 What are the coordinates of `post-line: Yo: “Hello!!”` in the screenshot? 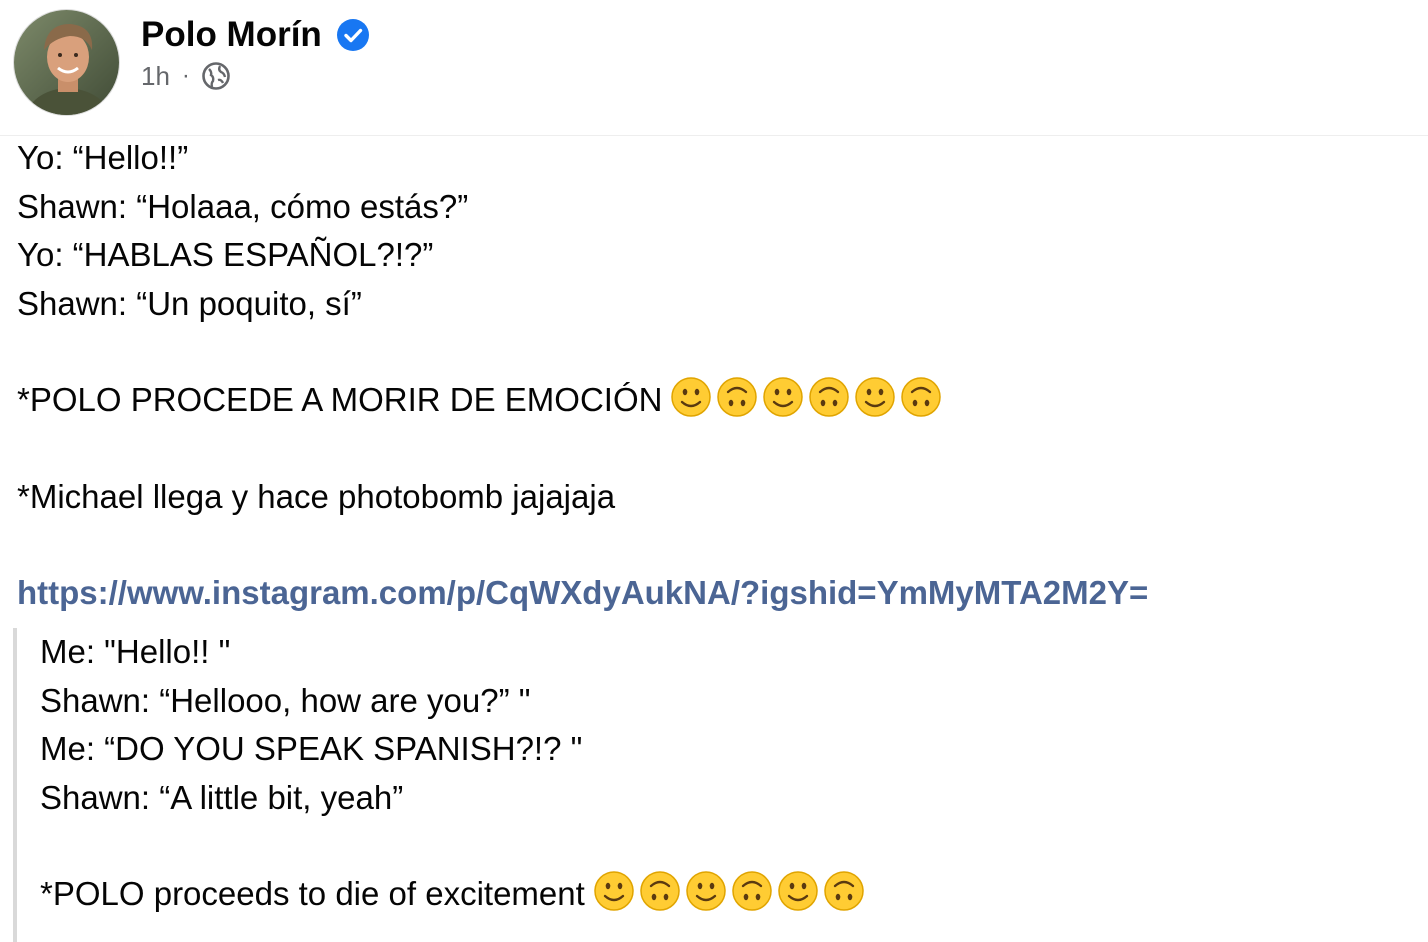 It's located at (103, 157).